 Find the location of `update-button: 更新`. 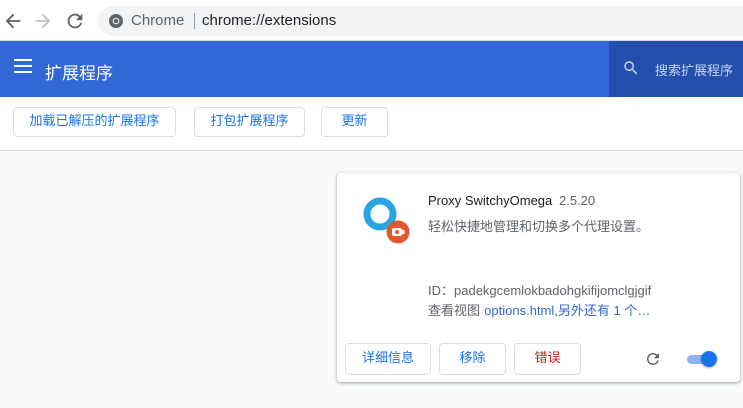

update-button: 更新 is located at coordinates (354, 122).